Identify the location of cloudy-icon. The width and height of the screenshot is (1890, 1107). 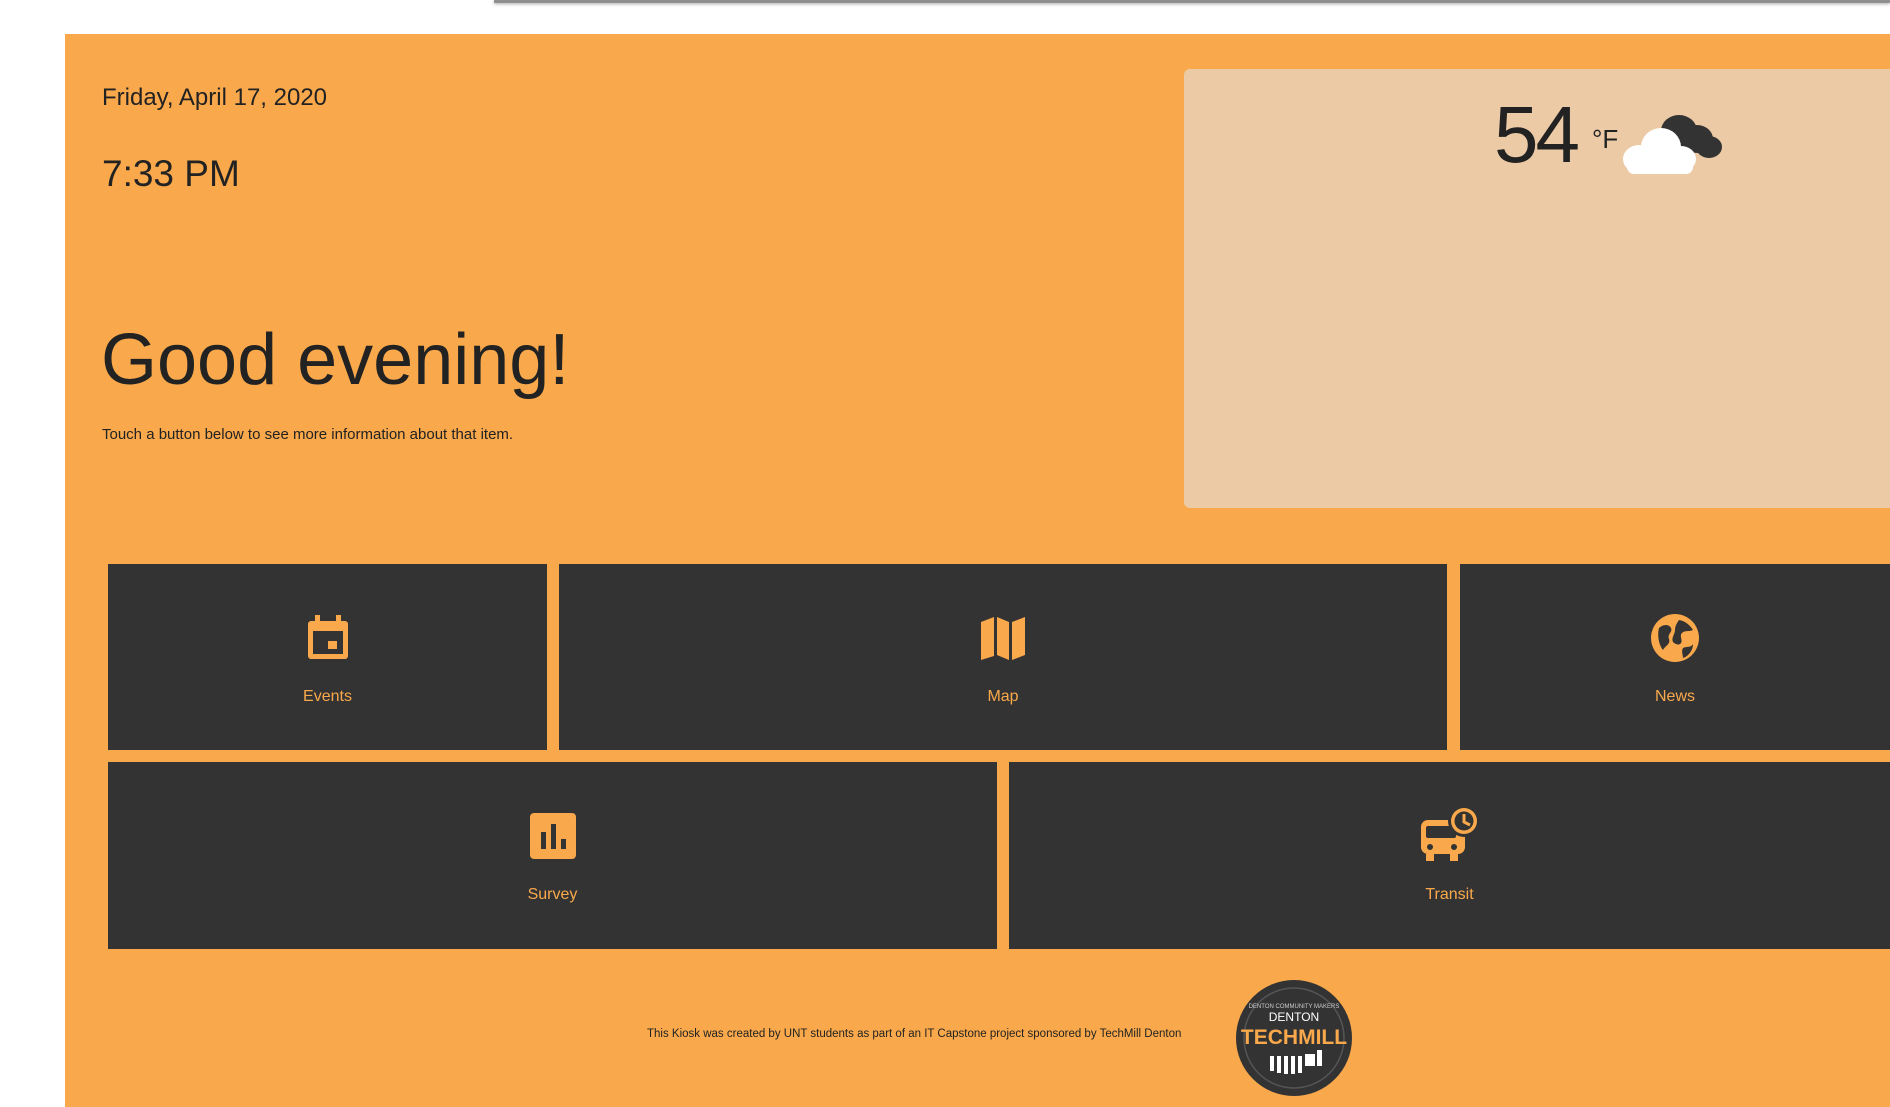
(1672, 144).